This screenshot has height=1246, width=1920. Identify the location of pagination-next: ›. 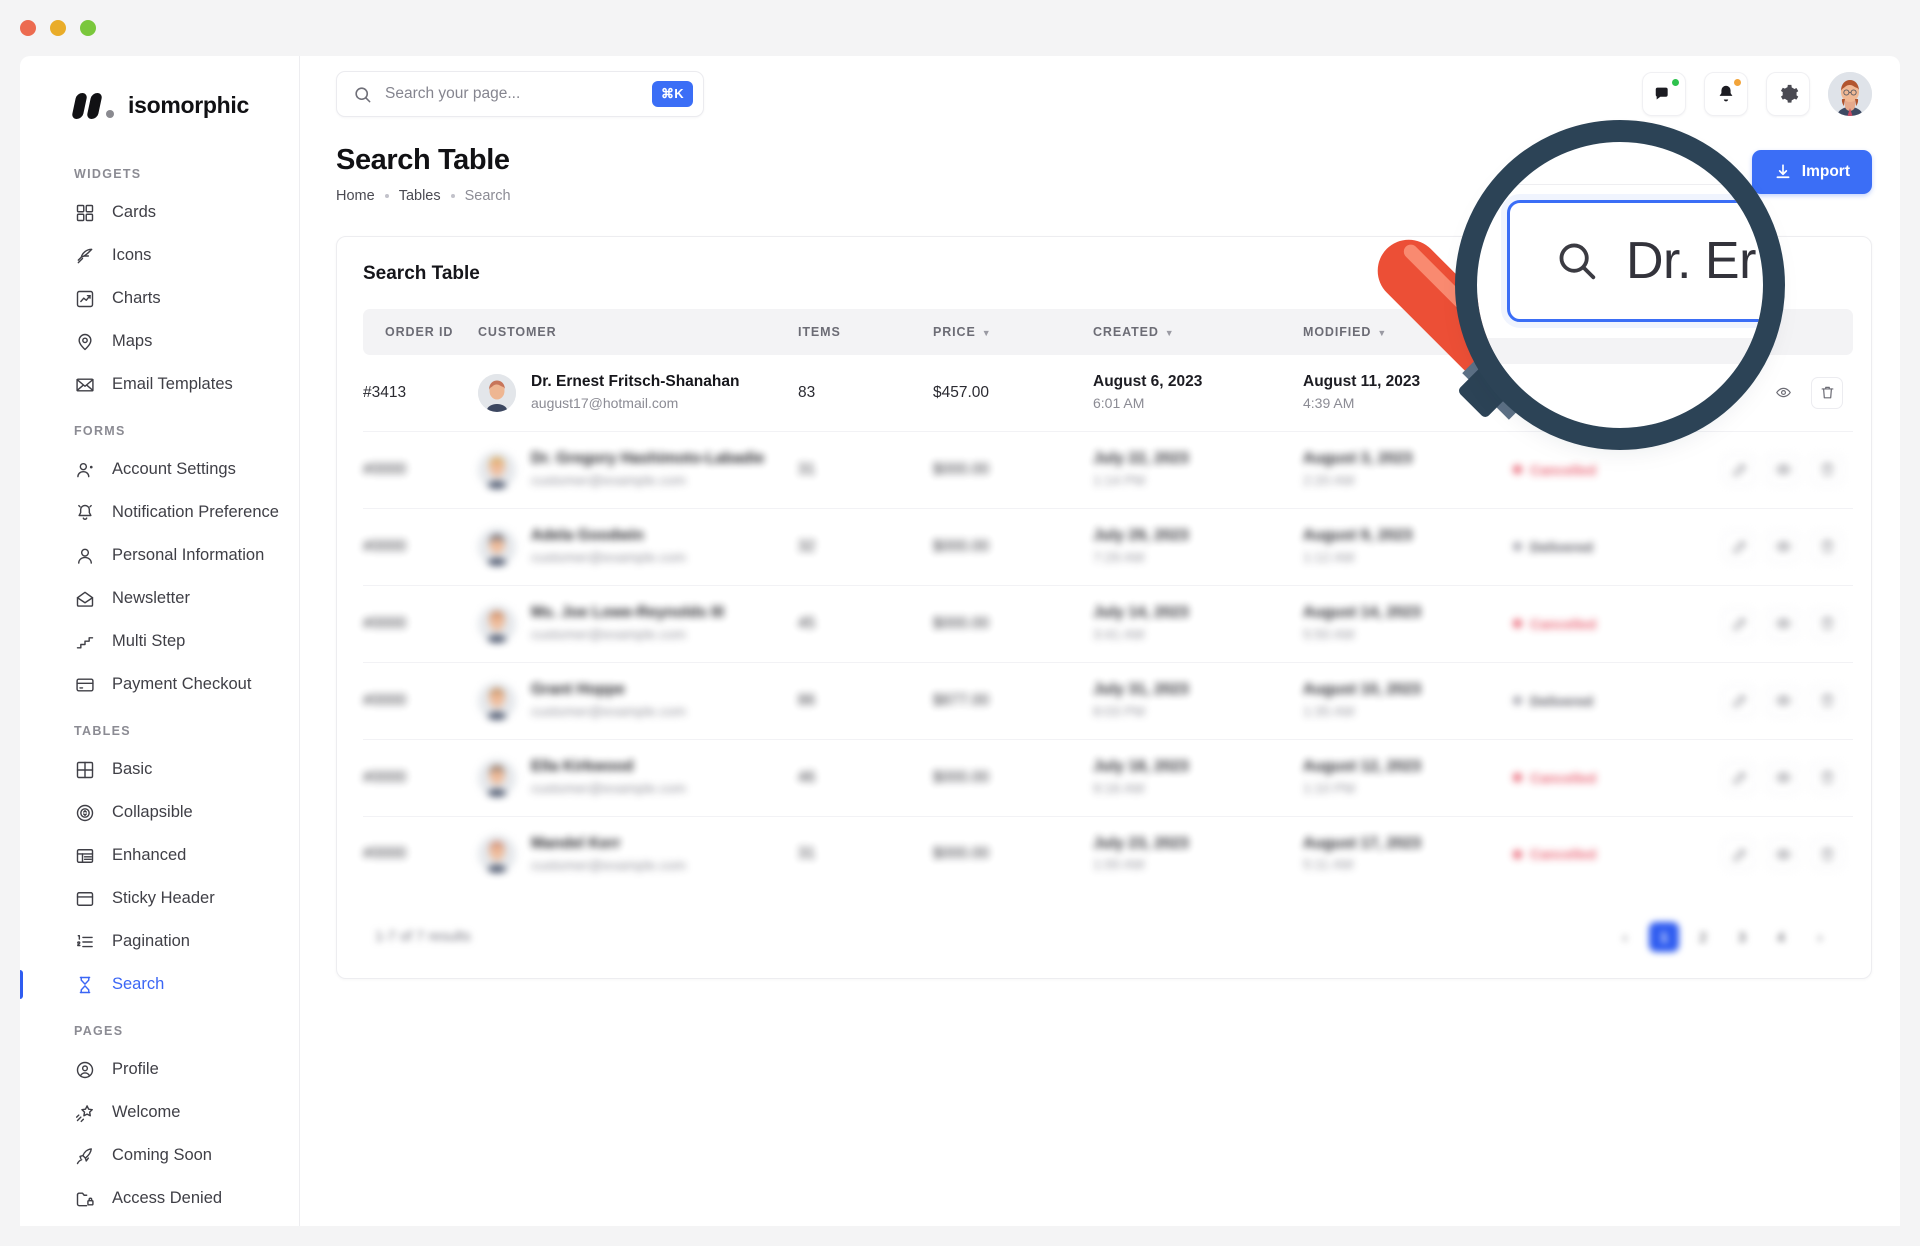
(1820, 937).